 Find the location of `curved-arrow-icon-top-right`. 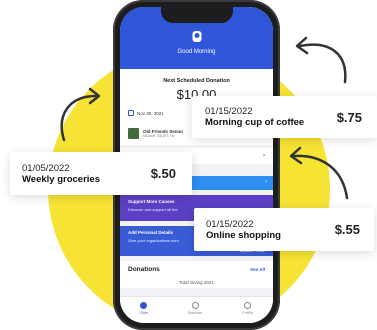

curved-arrow-icon-top-right is located at coordinates (321, 60).